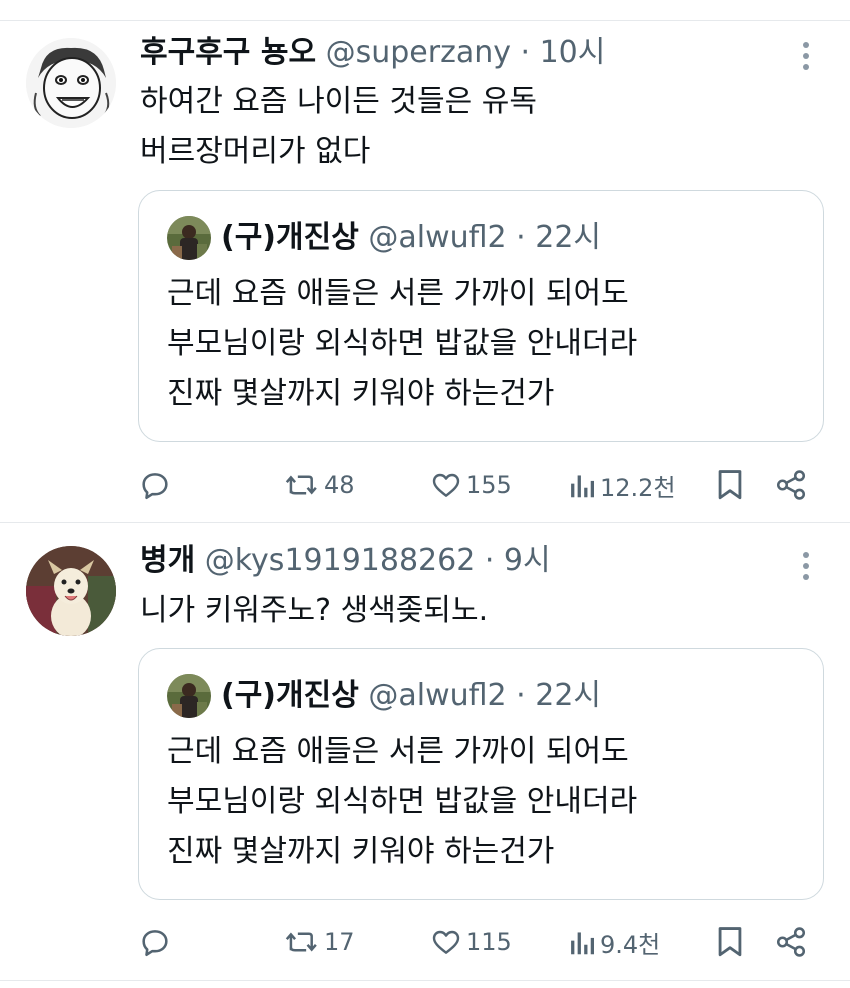  Describe the element at coordinates (398, 751) in the screenshot. I see `quote-text-line: 근데 요즘 애들은 서른 가까이 되어도` at that location.